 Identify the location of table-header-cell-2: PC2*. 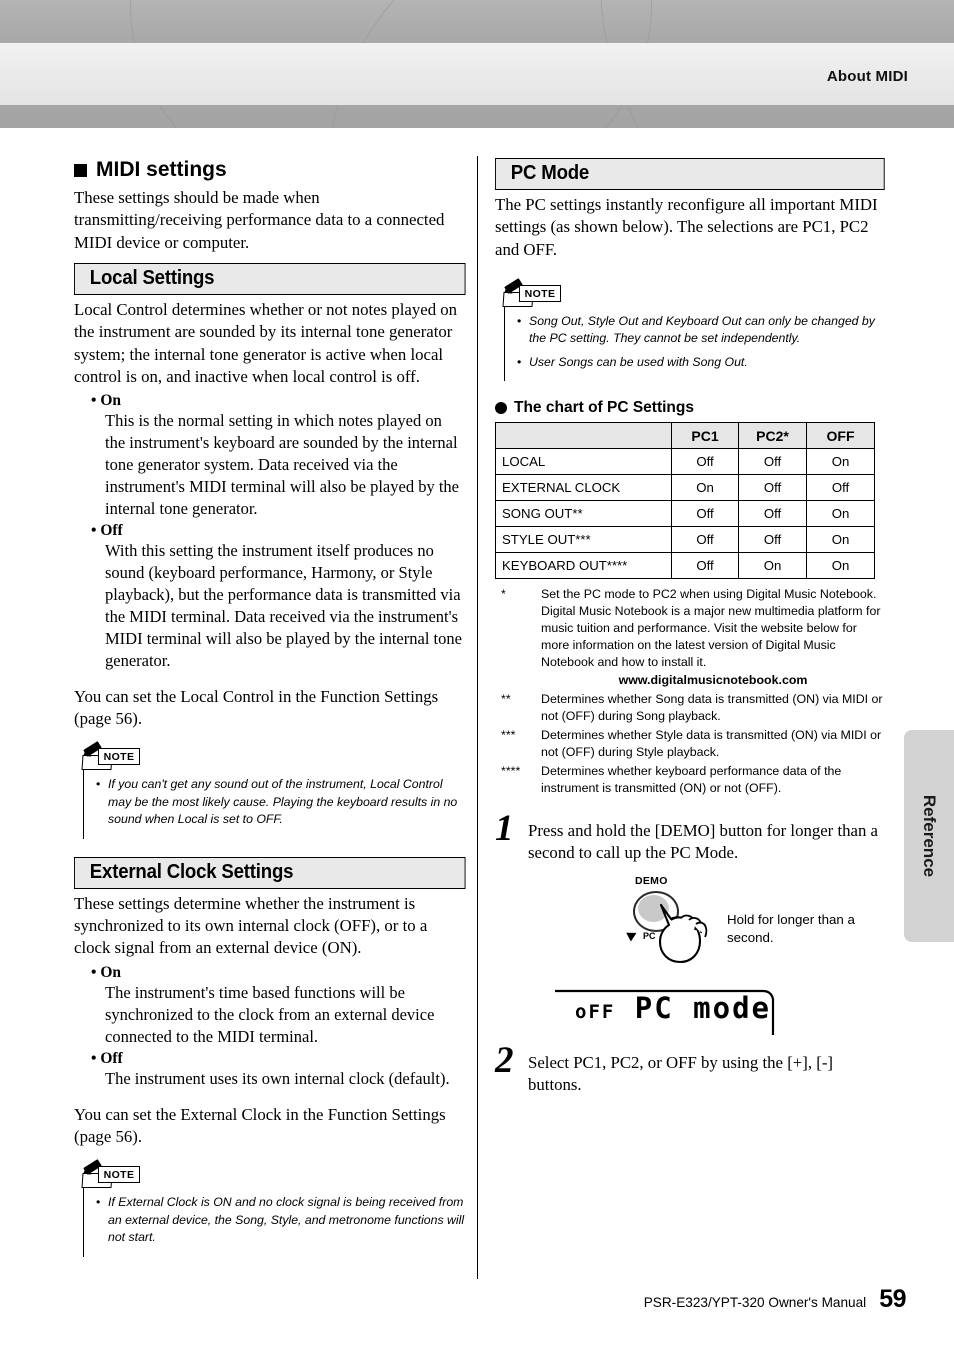
(772, 436).